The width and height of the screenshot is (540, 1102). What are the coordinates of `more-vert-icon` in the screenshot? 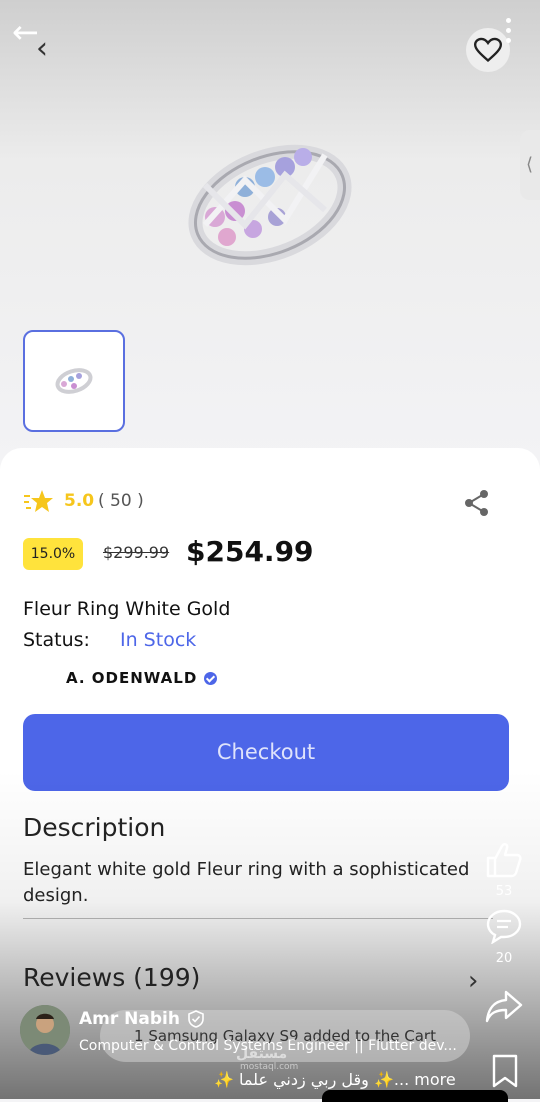 It's located at (508, 33).